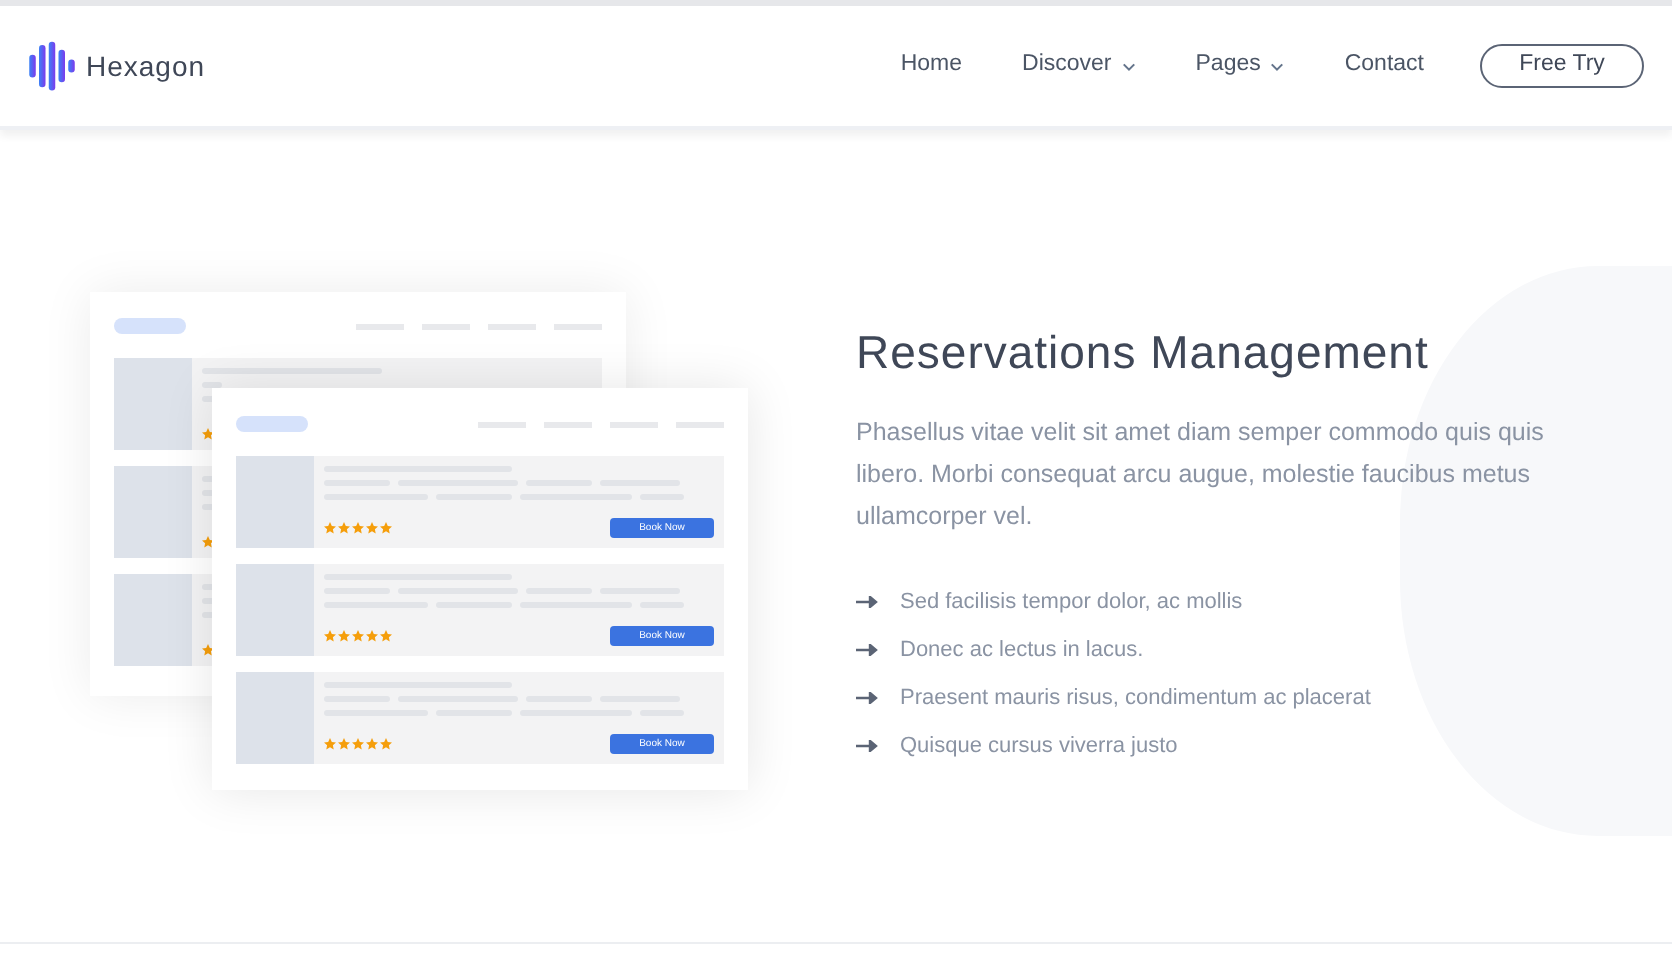  I want to click on feature-point: Sed facilisis tempor dolor, ac mollis, so click(1071, 602).